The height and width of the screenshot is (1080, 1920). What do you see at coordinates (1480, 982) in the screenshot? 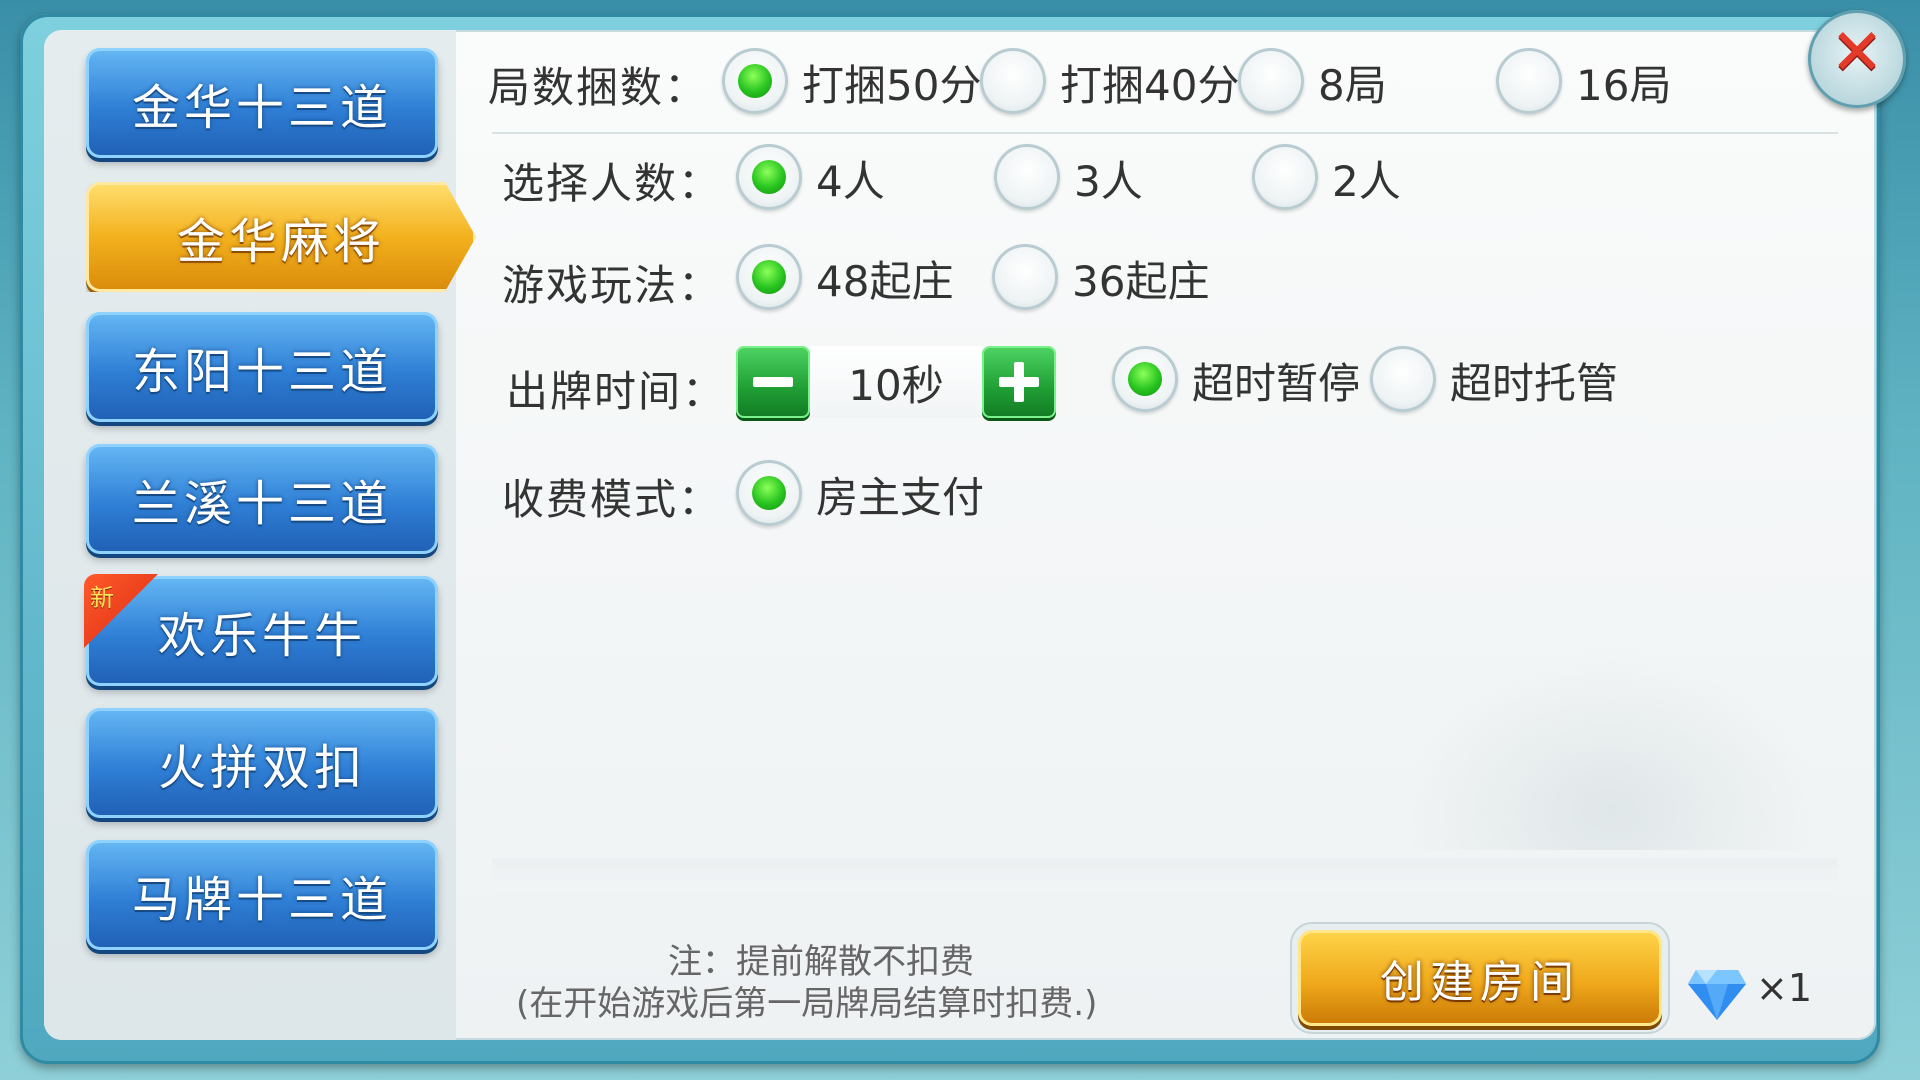
I see `create-room-label: 创建房间` at bounding box center [1480, 982].